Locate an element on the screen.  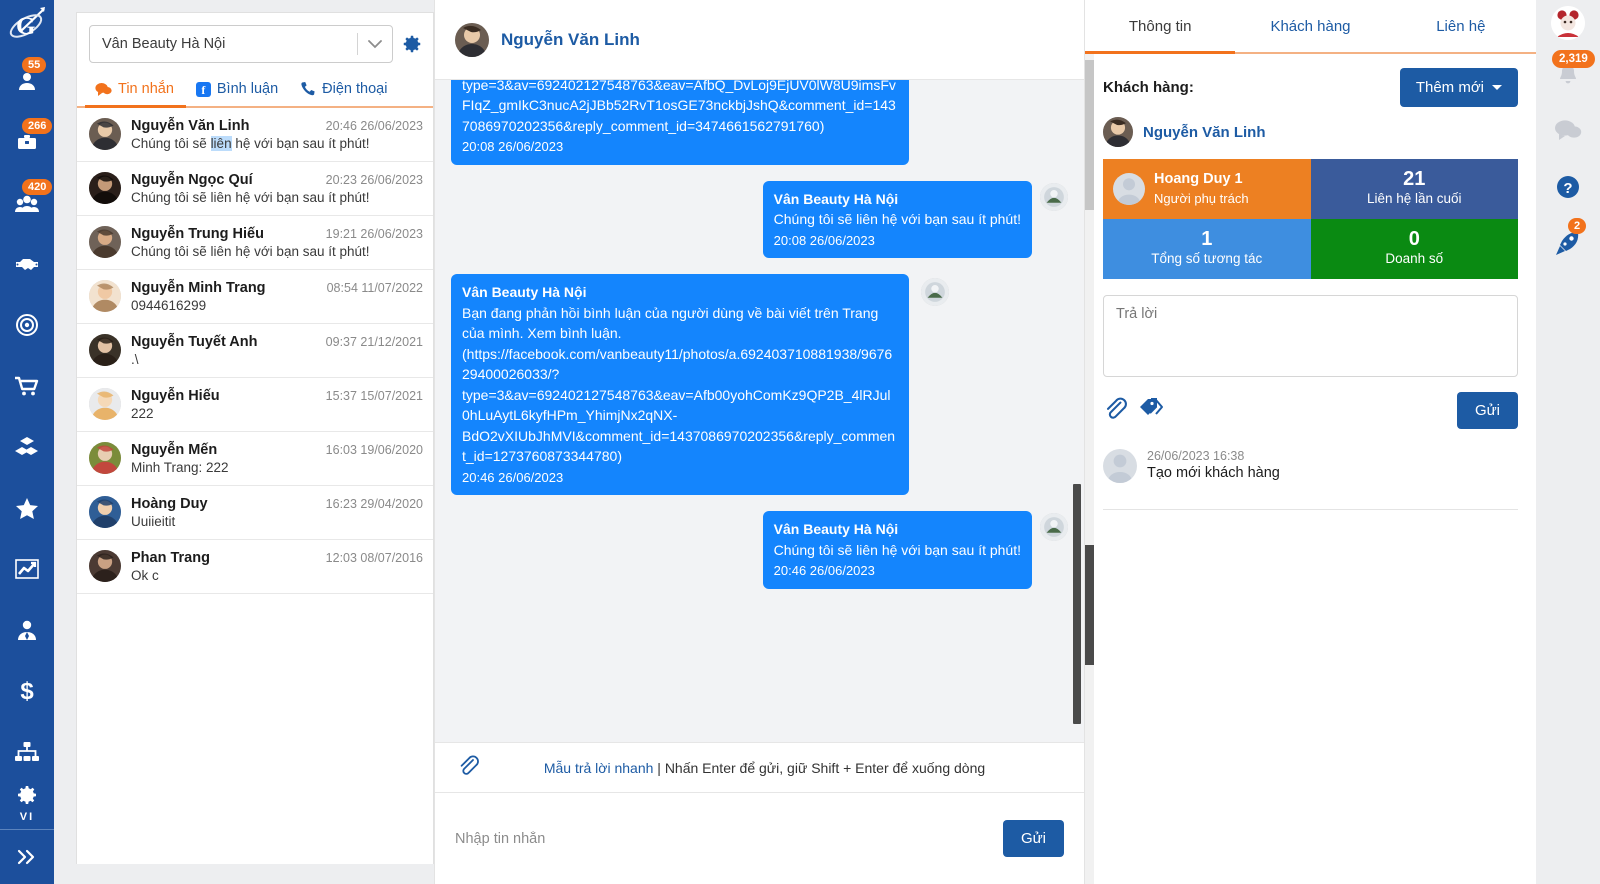
chat-scrollbar-thumb is located at coordinates (1077, 604).